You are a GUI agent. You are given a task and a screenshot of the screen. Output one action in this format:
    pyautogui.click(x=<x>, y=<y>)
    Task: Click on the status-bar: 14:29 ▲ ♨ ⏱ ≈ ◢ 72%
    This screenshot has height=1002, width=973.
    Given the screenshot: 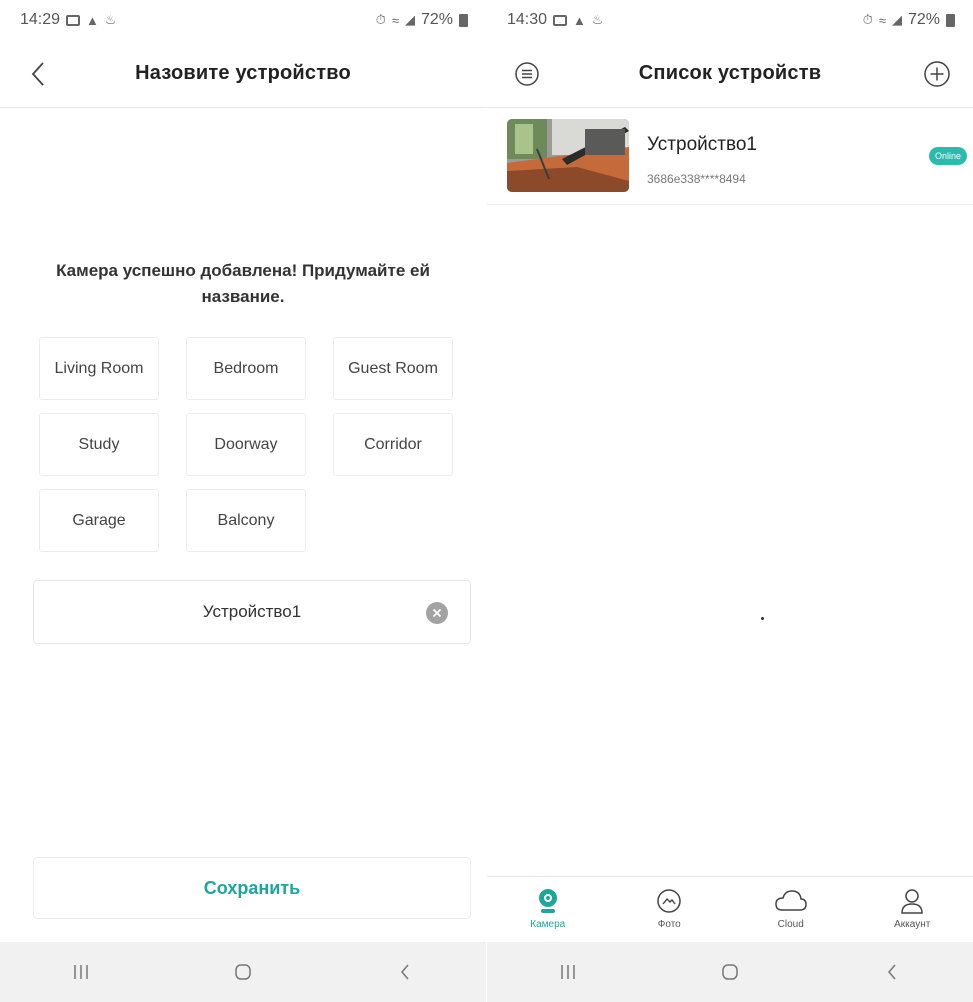 What is the action you would take?
    pyautogui.click(x=243, y=20)
    